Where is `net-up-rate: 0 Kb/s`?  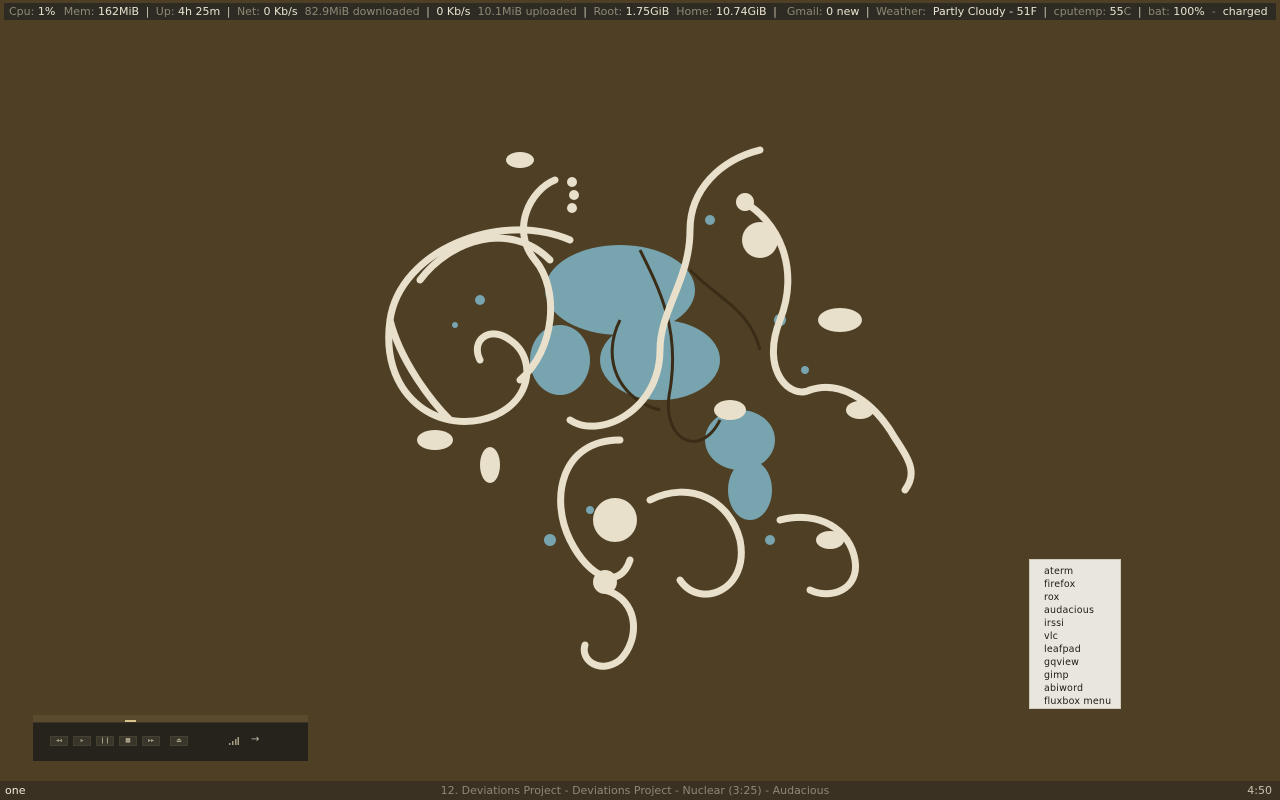 net-up-rate: 0 Kb/s is located at coordinates (453, 11).